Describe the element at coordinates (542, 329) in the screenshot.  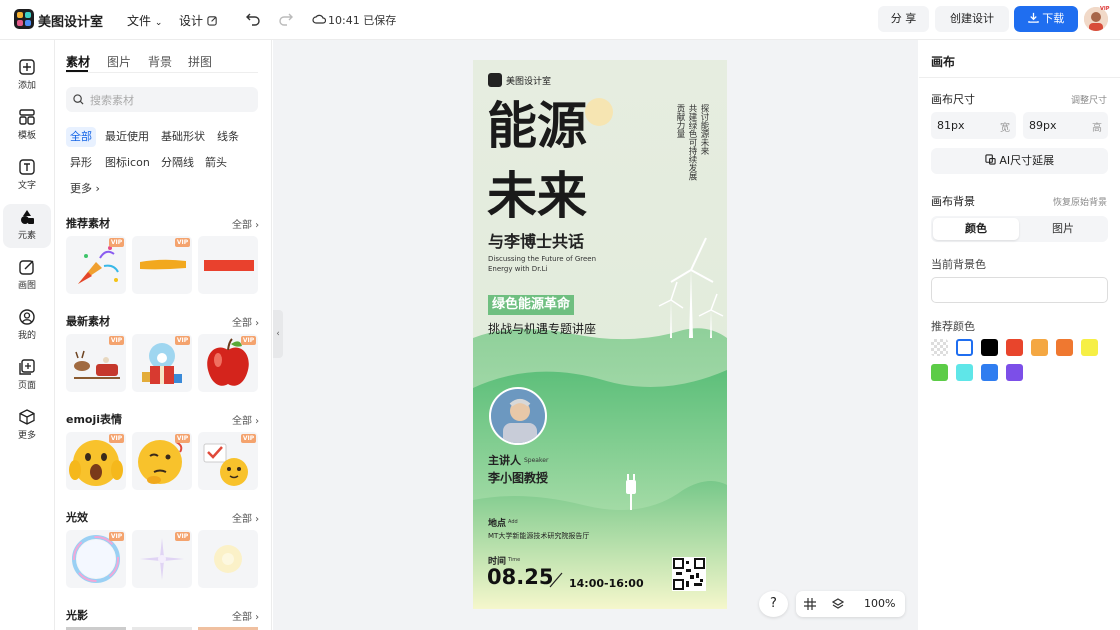
I see `poster-tagline: 挑战与机遇专题讲座` at that location.